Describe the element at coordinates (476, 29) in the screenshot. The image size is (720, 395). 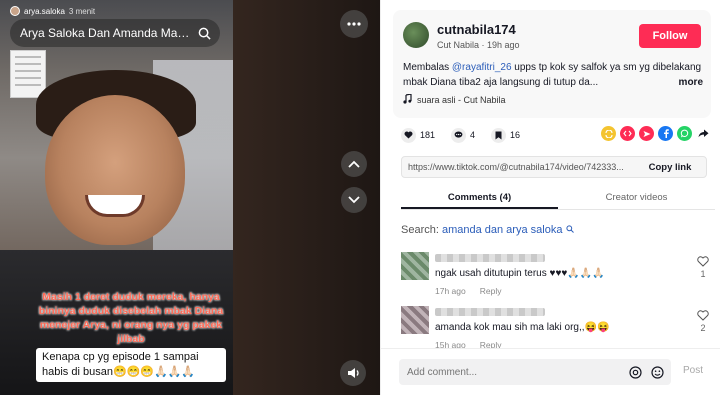
I see `poster-username: cutnabila174` at that location.